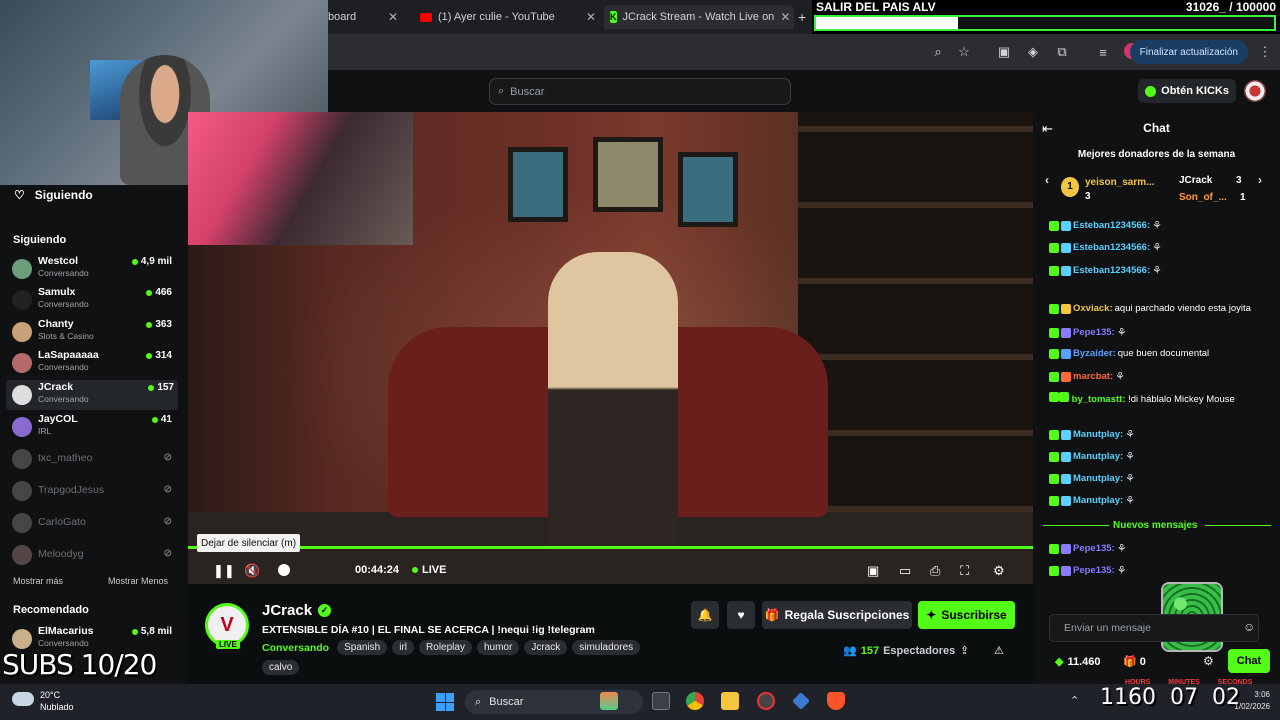 The width and height of the screenshot is (1280, 720). Describe the element at coordinates (1093, 308) in the screenshot. I see `chat-username: Oxviack:` at that location.